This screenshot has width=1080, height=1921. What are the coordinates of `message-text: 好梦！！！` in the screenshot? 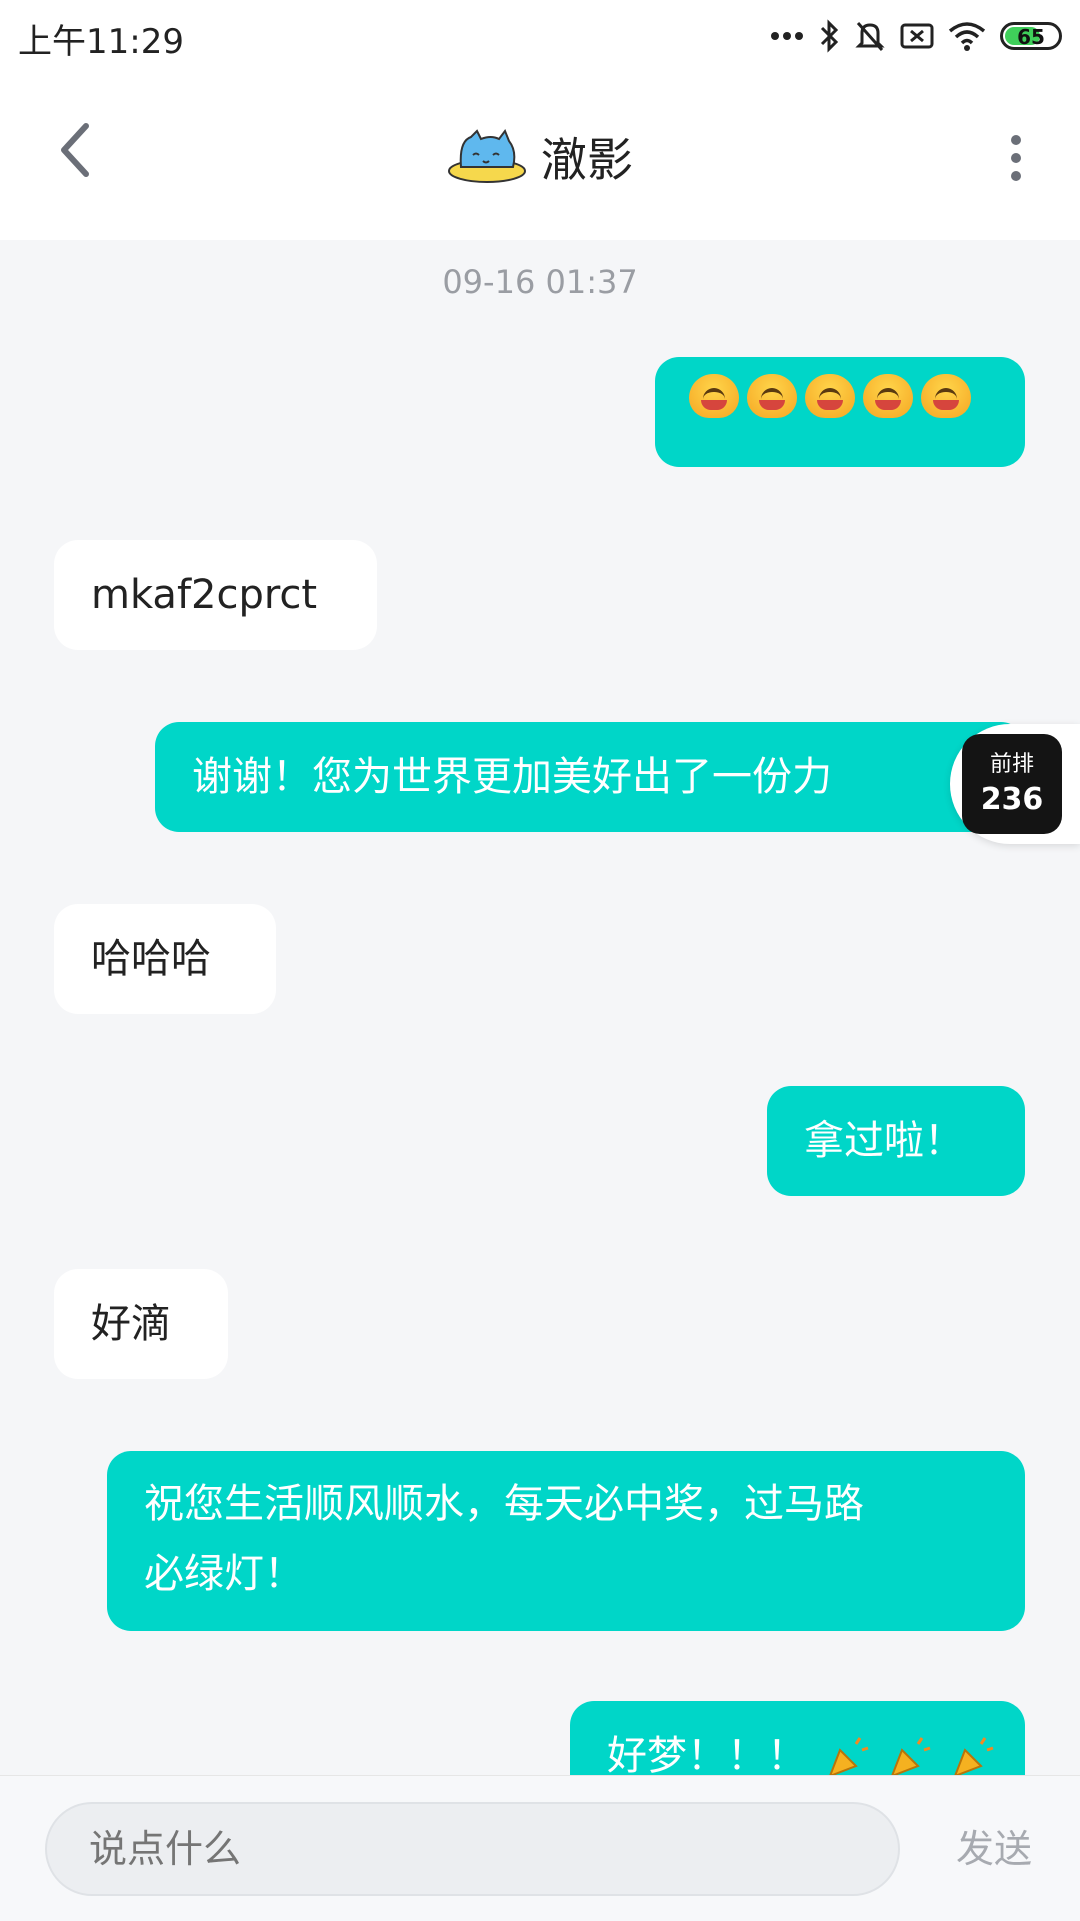 It's located at (707, 1754).